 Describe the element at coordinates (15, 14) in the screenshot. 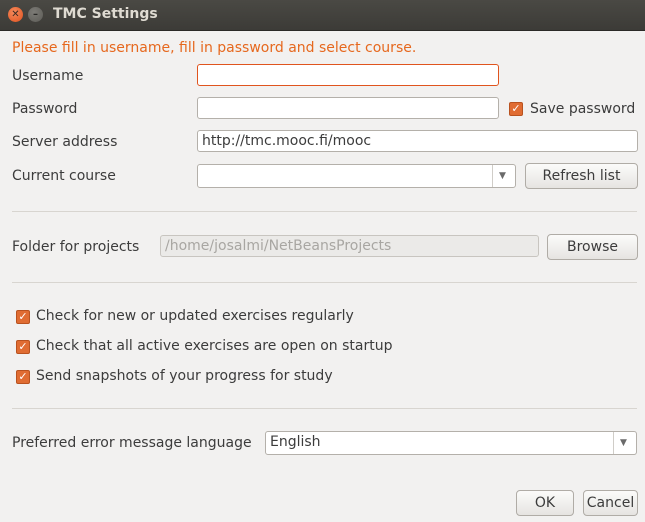

I see `close-window-icon: ✕` at that location.